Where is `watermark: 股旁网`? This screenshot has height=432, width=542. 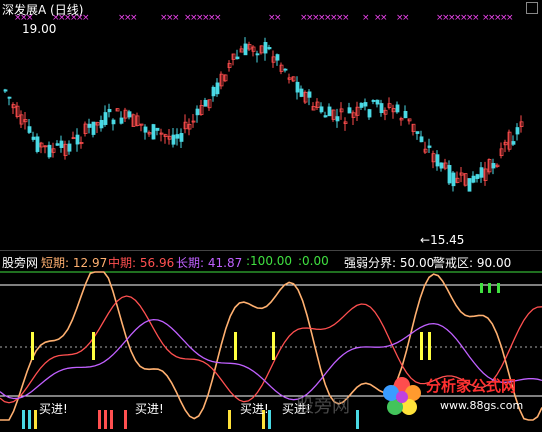 watermark: 股旁网 is located at coordinates (323, 406).